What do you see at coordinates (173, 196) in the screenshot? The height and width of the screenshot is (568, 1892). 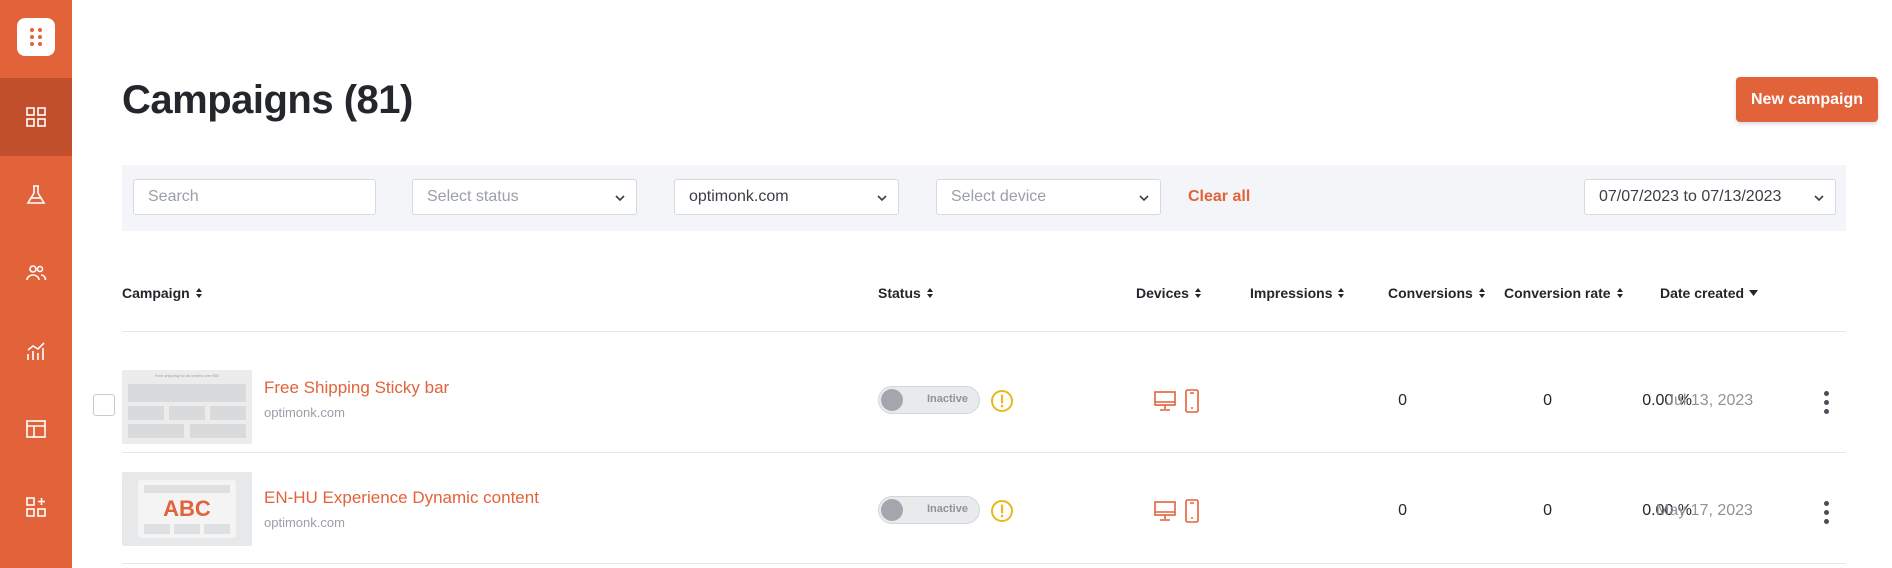 I see `search-placeholder: Search` at bounding box center [173, 196].